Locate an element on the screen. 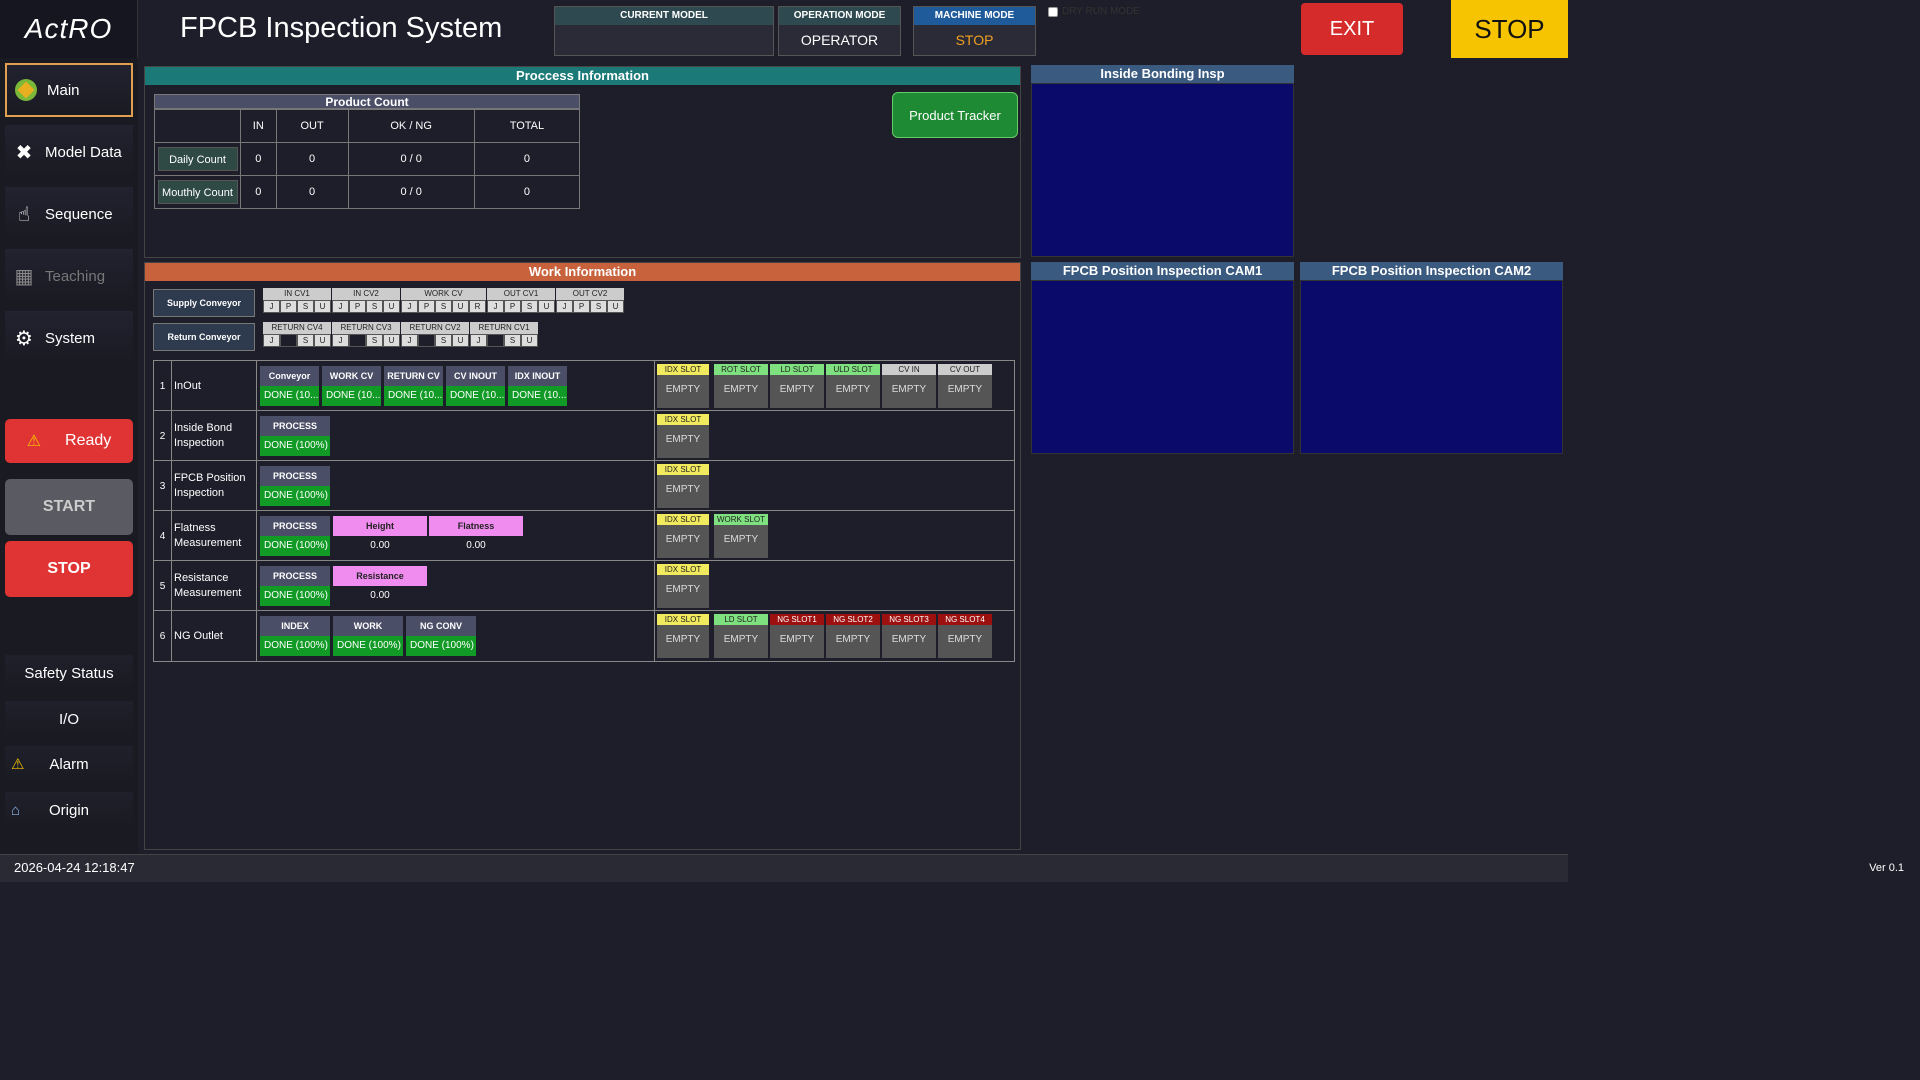 The width and height of the screenshot is (1920, 1080). nav-sequence: ☝ Sequence is located at coordinates (69, 214).